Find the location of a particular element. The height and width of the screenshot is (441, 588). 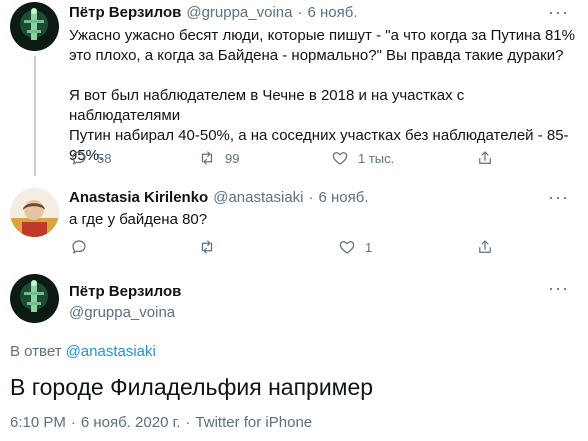

thread-connector is located at coordinates (35, 116).